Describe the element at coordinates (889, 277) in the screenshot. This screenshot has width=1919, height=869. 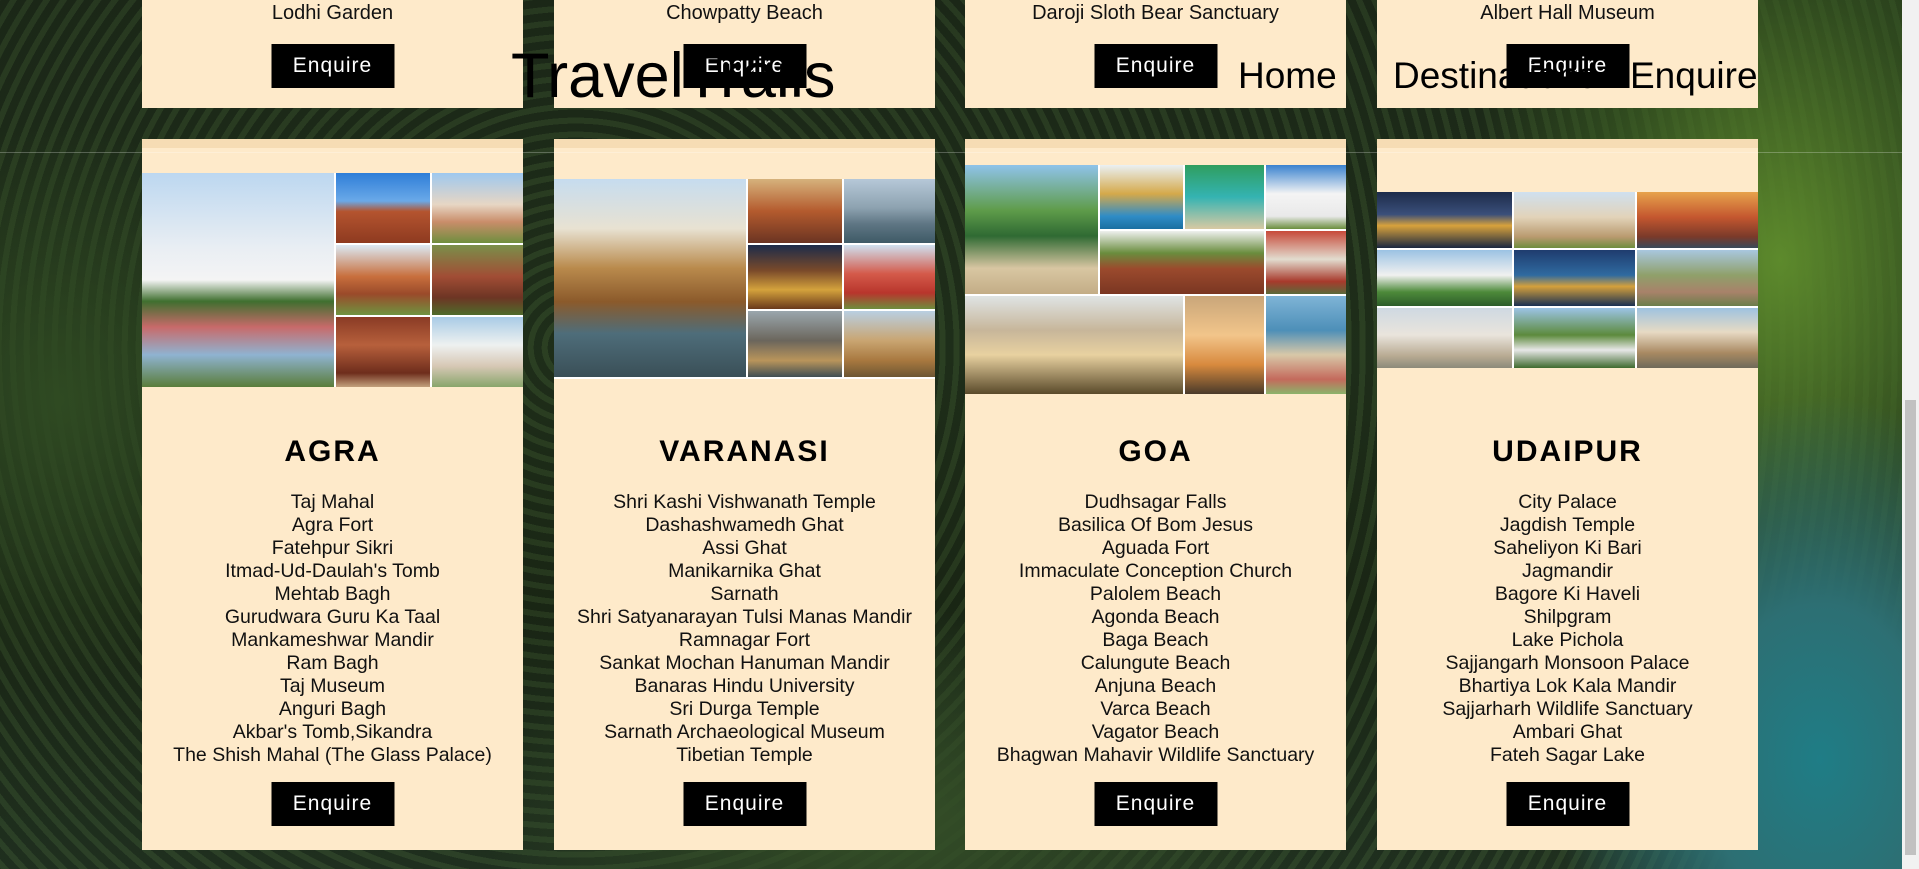
I see `durga-temple-photo` at that location.